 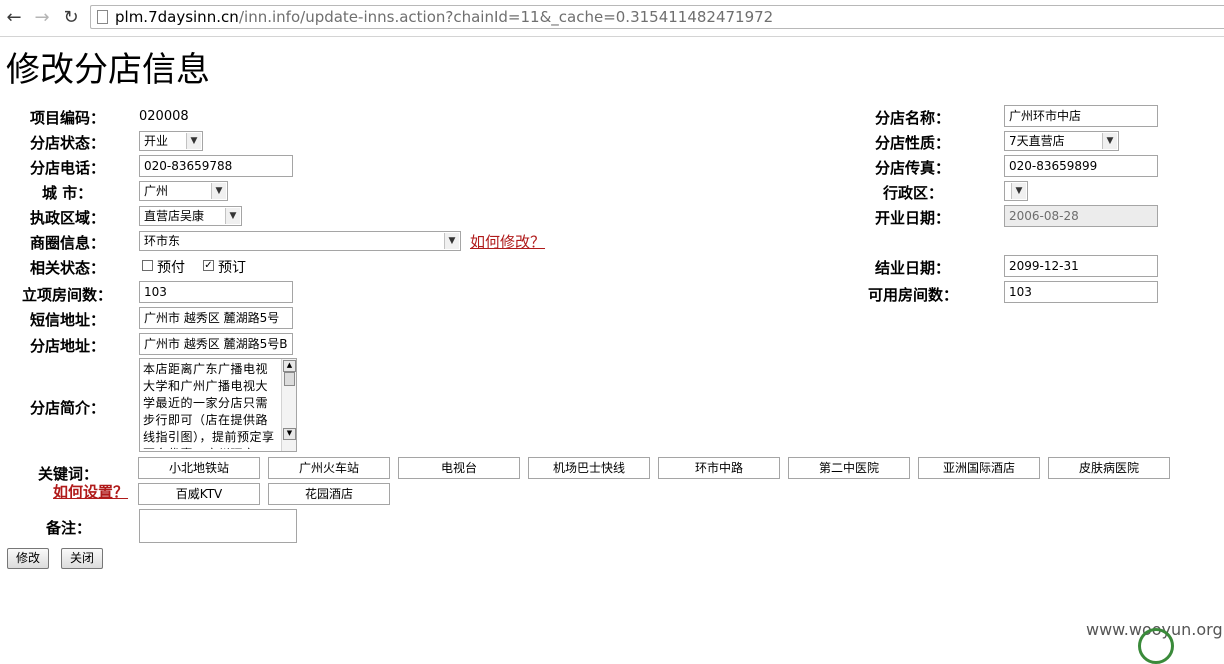 I want to click on booking-label: 预订, so click(x=232, y=268).